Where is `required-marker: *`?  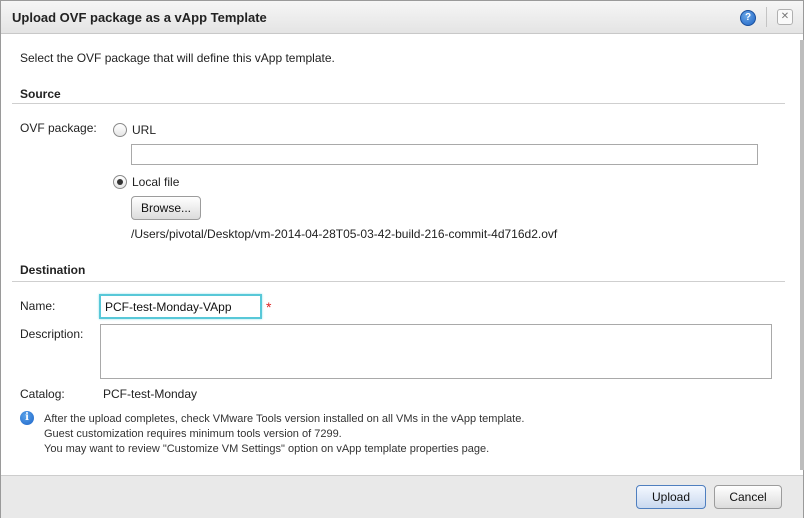 required-marker: * is located at coordinates (269, 307).